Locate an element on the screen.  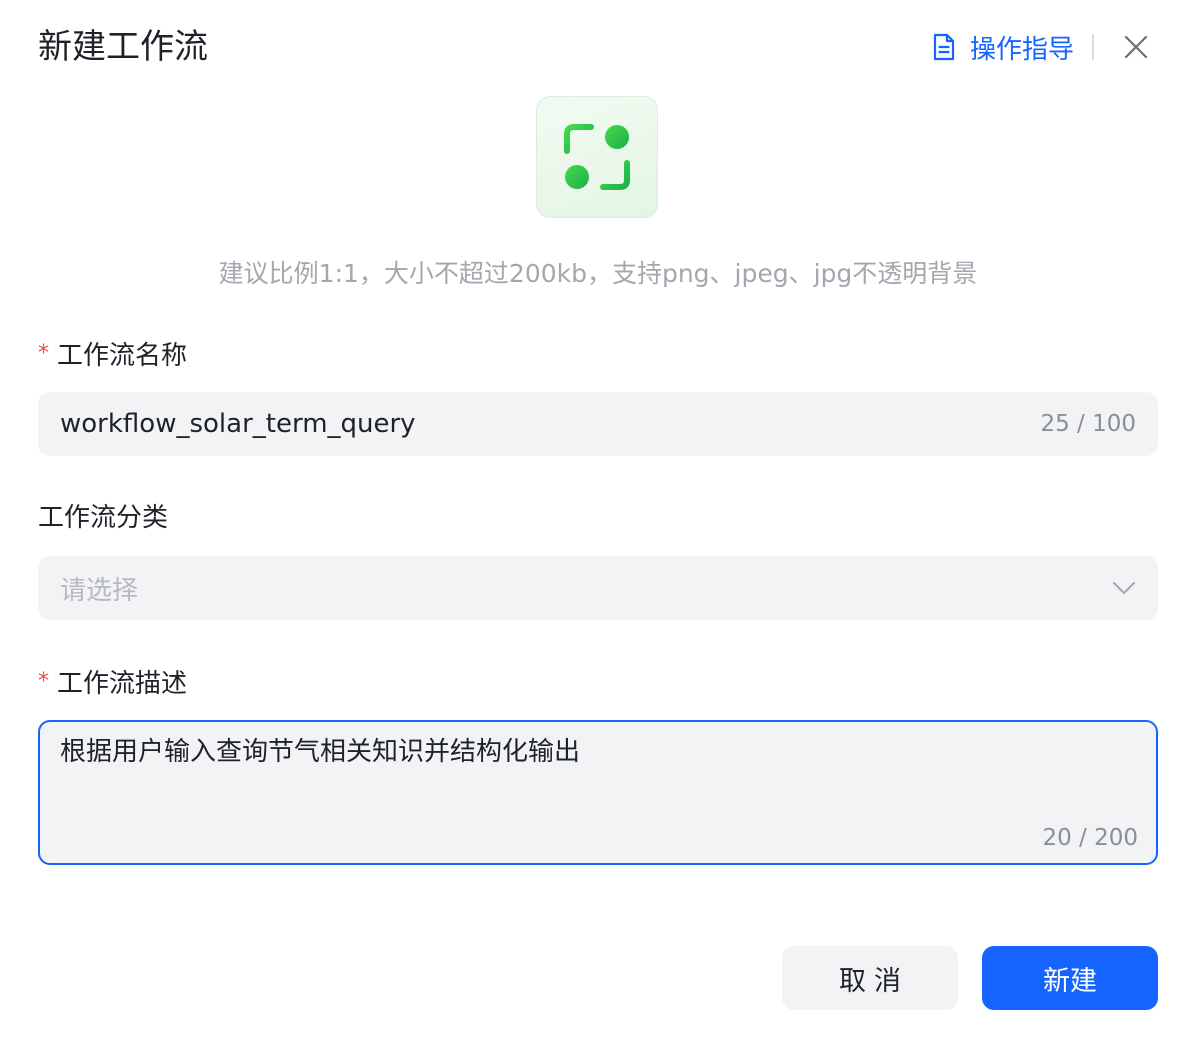
guide-link: 操作指导 is located at coordinates (1003, 47).